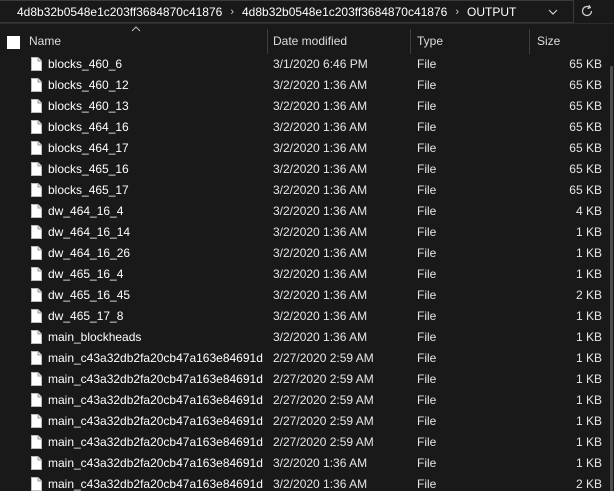 The height and width of the screenshot is (491, 614). I want to click on file-name: dw_464_16_4, so click(156, 211).